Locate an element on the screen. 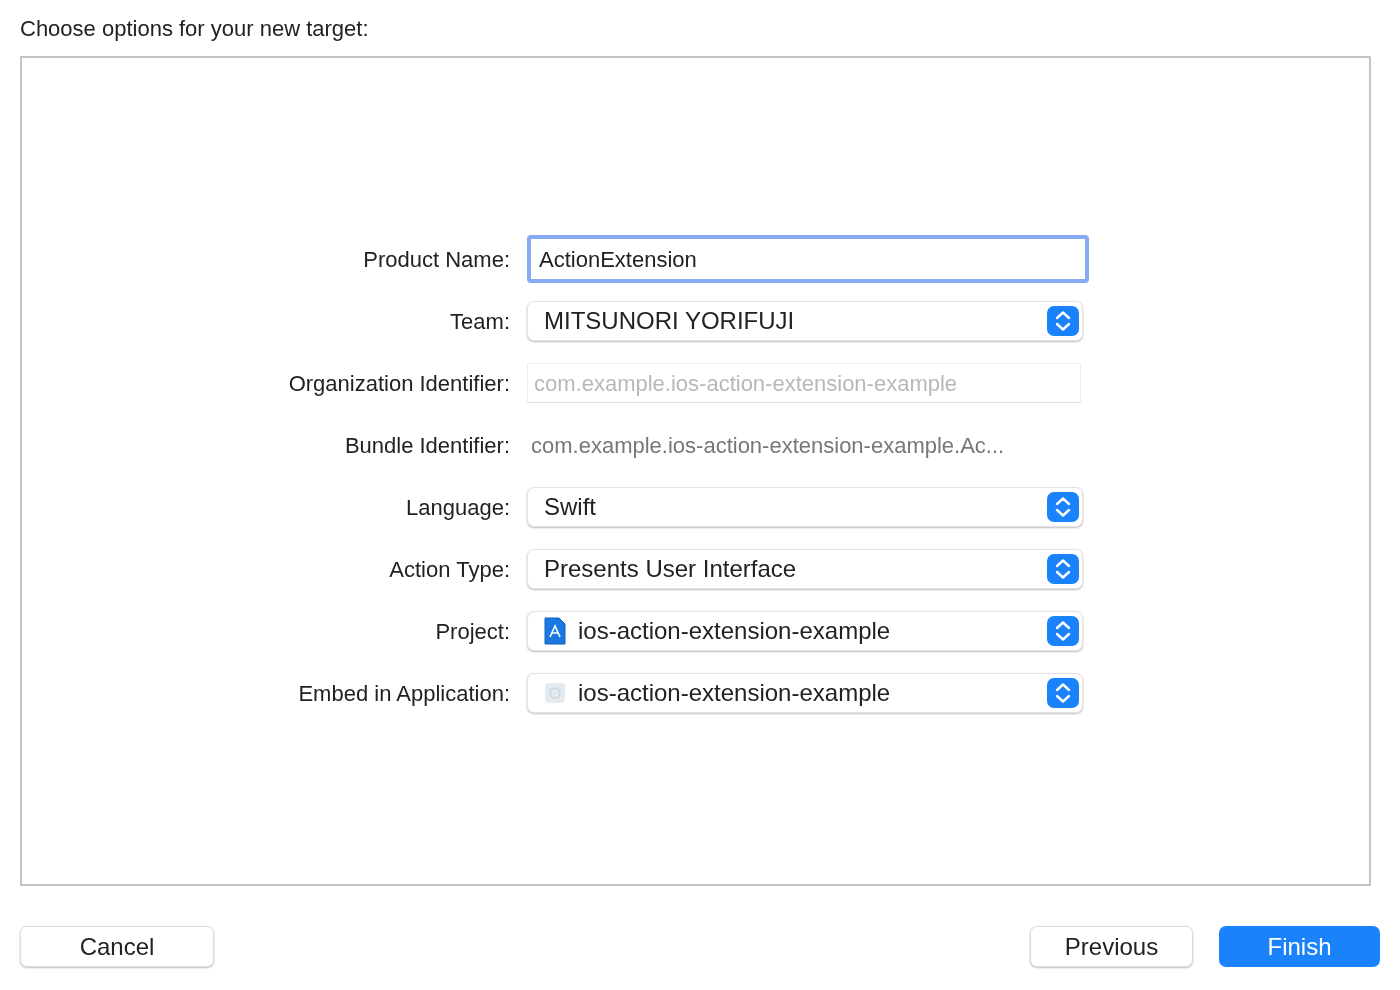 The width and height of the screenshot is (1400, 990). field-label: Product Name: is located at coordinates (436, 259).